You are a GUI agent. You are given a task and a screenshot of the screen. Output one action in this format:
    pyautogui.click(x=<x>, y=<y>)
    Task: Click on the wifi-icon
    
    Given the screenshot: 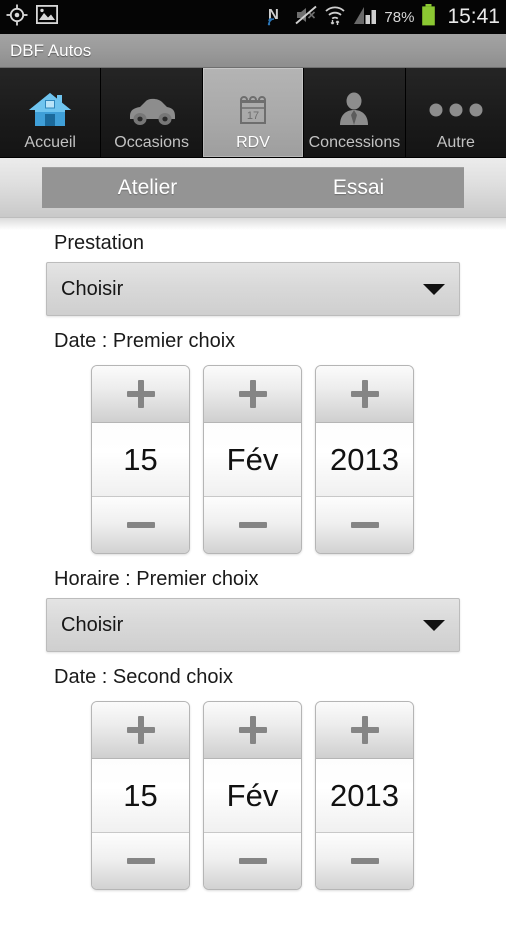 What is the action you would take?
    pyautogui.click(x=335, y=17)
    